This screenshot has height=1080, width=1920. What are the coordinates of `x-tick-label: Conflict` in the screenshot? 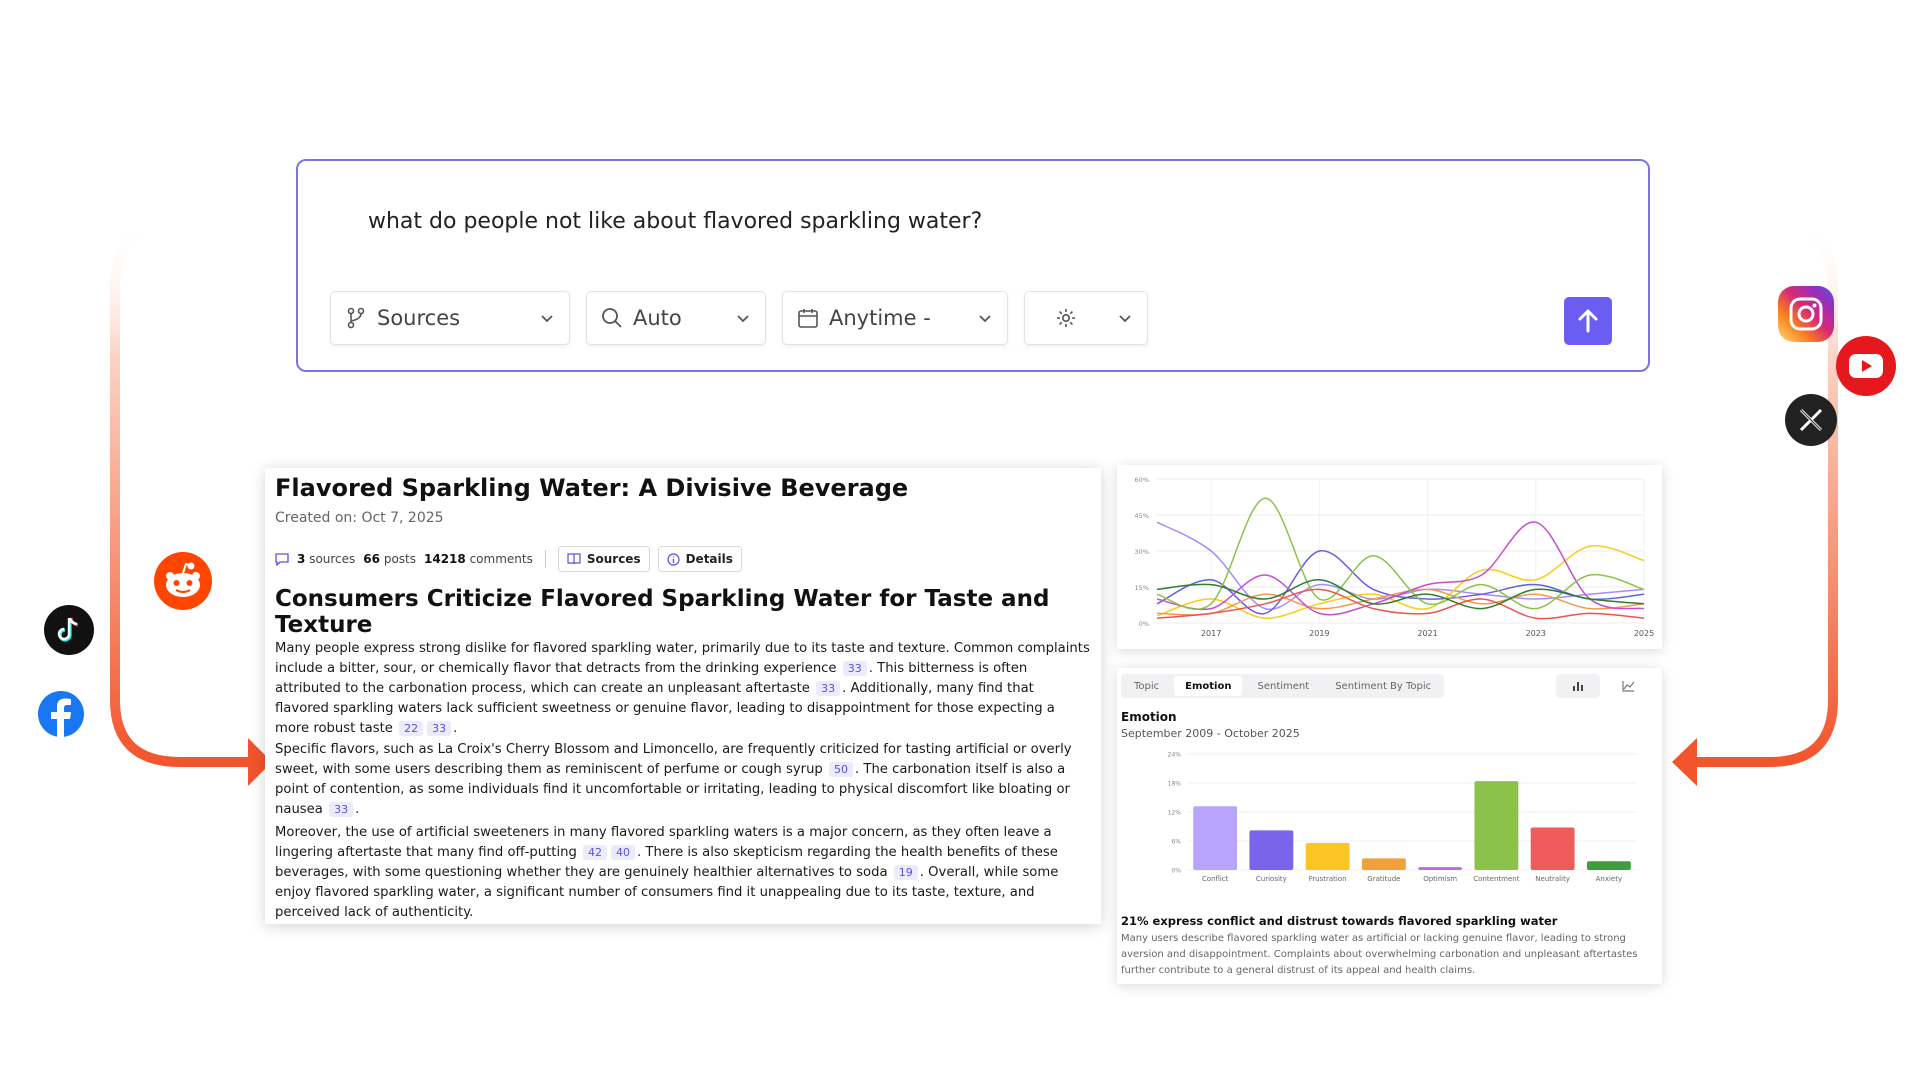 It's located at (1215, 879).